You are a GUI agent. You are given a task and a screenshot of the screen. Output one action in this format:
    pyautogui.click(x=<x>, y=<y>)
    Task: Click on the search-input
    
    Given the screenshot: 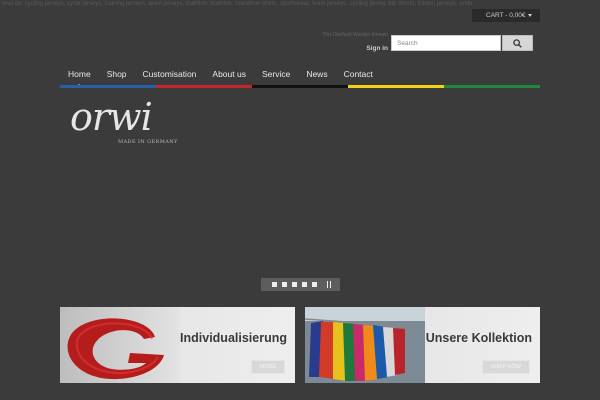 What is the action you would take?
    pyautogui.click(x=446, y=43)
    